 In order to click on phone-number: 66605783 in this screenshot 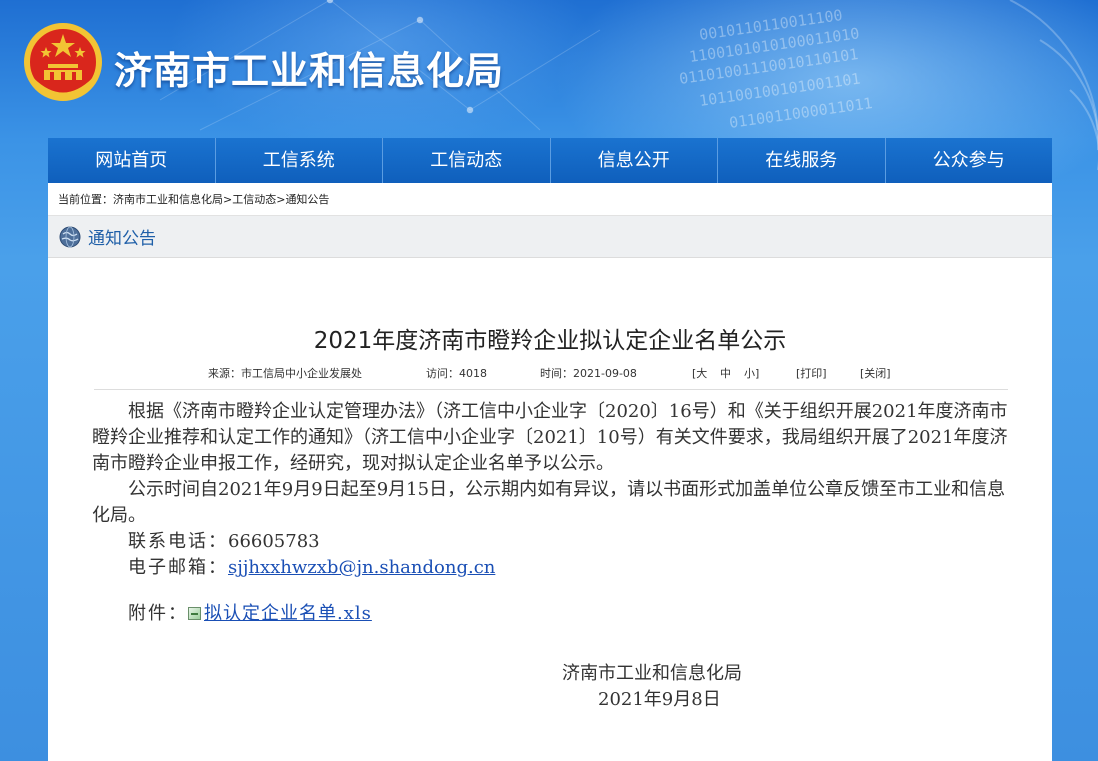, I will do `click(274, 541)`.